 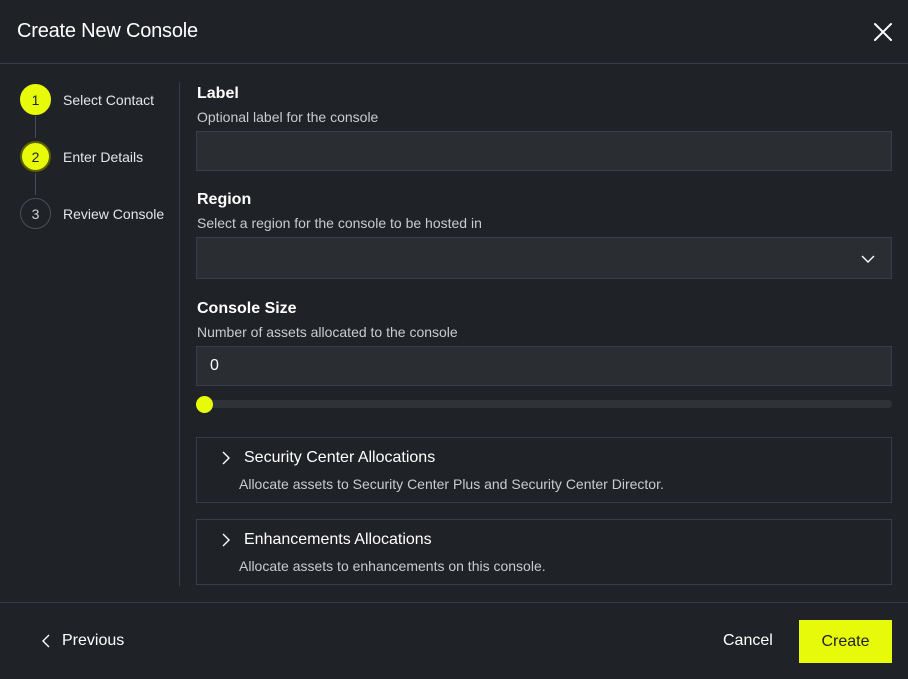 What do you see at coordinates (114, 214) in the screenshot?
I see `step-label: Review Console` at bounding box center [114, 214].